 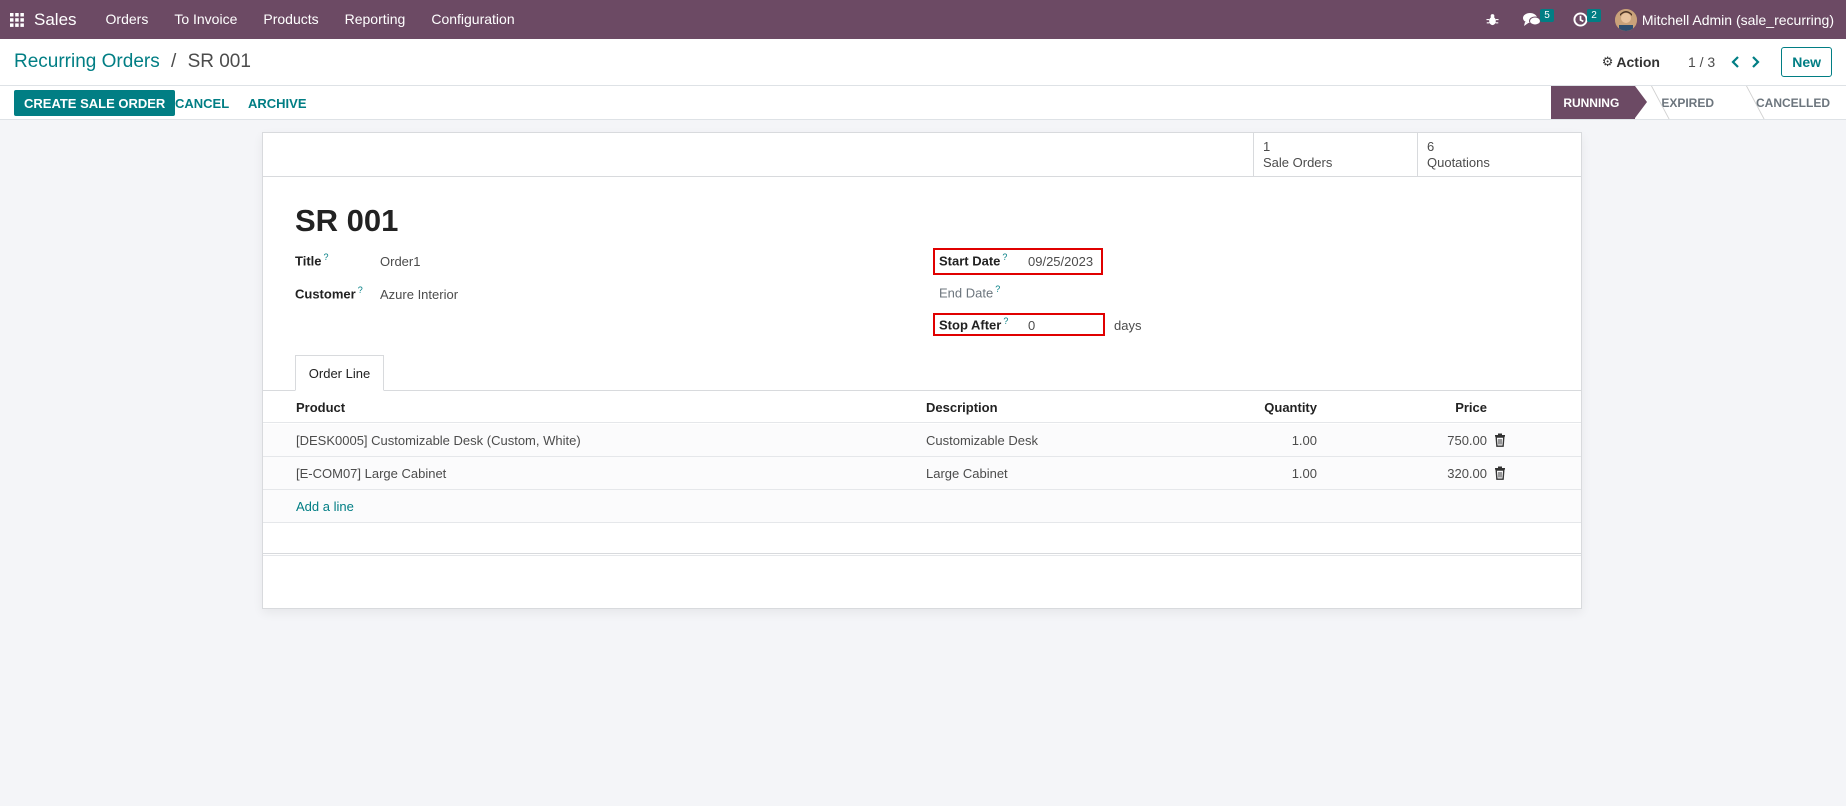 What do you see at coordinates (970, 325) in the screenshot?
I see `stop-after-label-text: Stop After` at bounding box center [970, 325].